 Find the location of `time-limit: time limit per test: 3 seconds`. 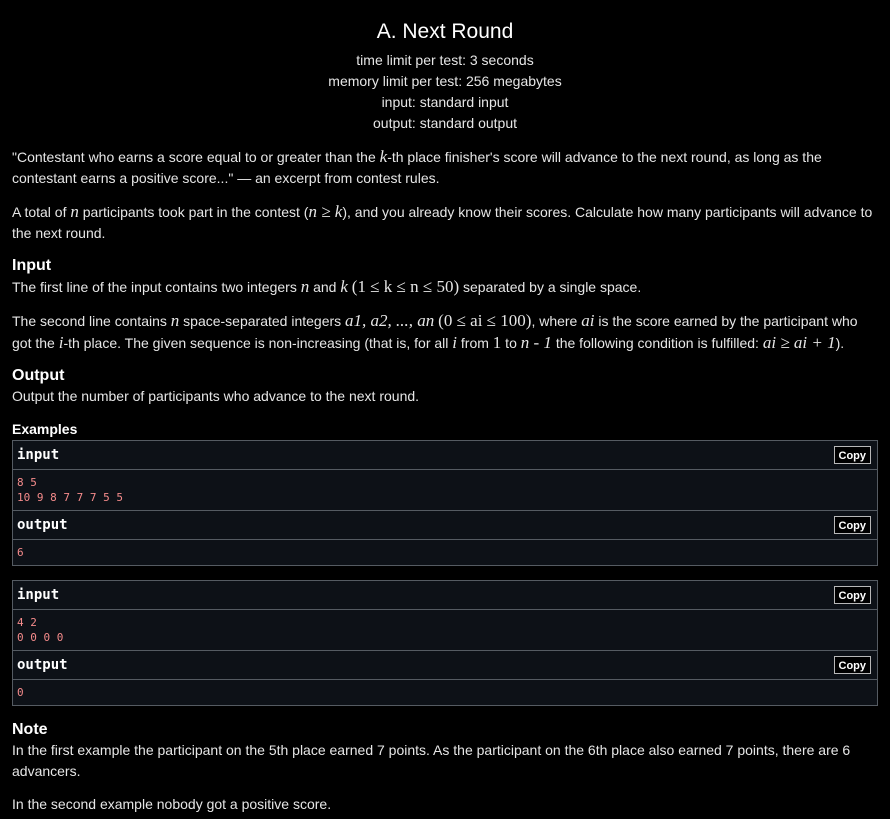

time-limit: time limit per test: 3 seconds is located at coordinates (445, 60).